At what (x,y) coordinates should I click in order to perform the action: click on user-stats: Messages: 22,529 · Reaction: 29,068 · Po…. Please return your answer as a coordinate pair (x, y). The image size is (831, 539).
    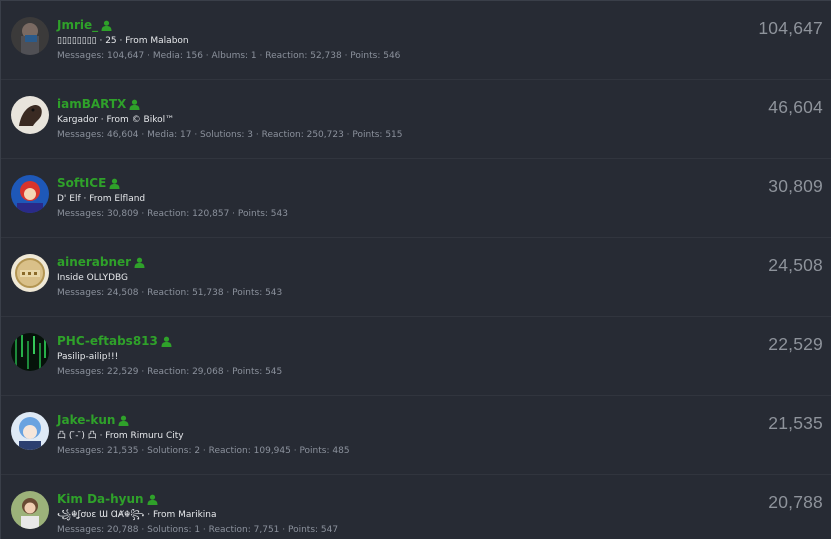
    Looking at the image, I should click on (170, 372).